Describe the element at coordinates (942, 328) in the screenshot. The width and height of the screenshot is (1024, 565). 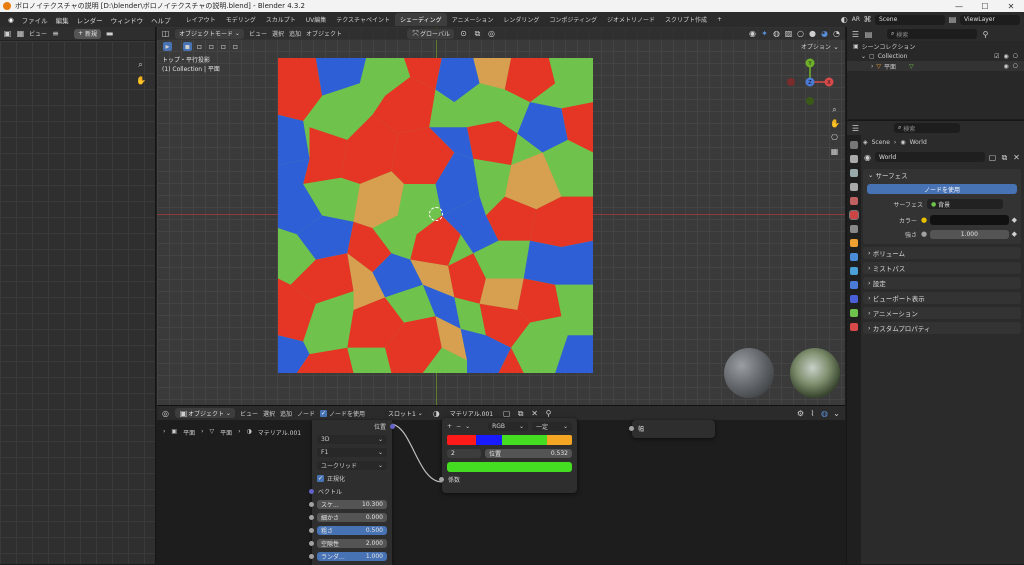
I see `custom-props-panel: › カスタムプロパティ` at that location.